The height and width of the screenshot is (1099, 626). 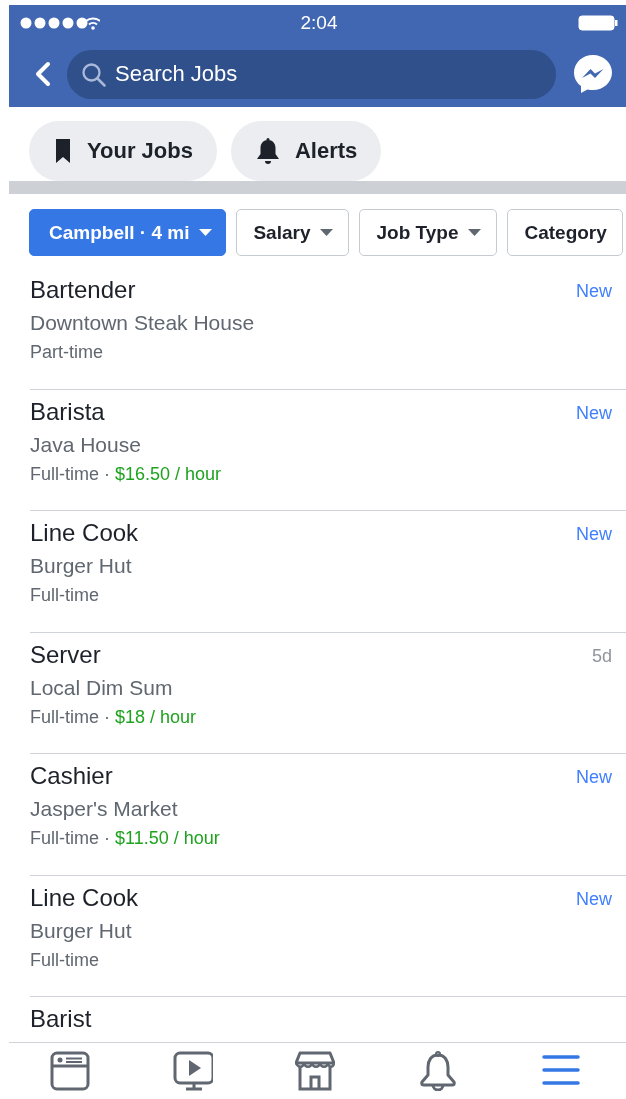 What do you see at coordinates (428, 232) in the screenshot?
I see `filter-button: Job Type` at bounding box center [428, 232].